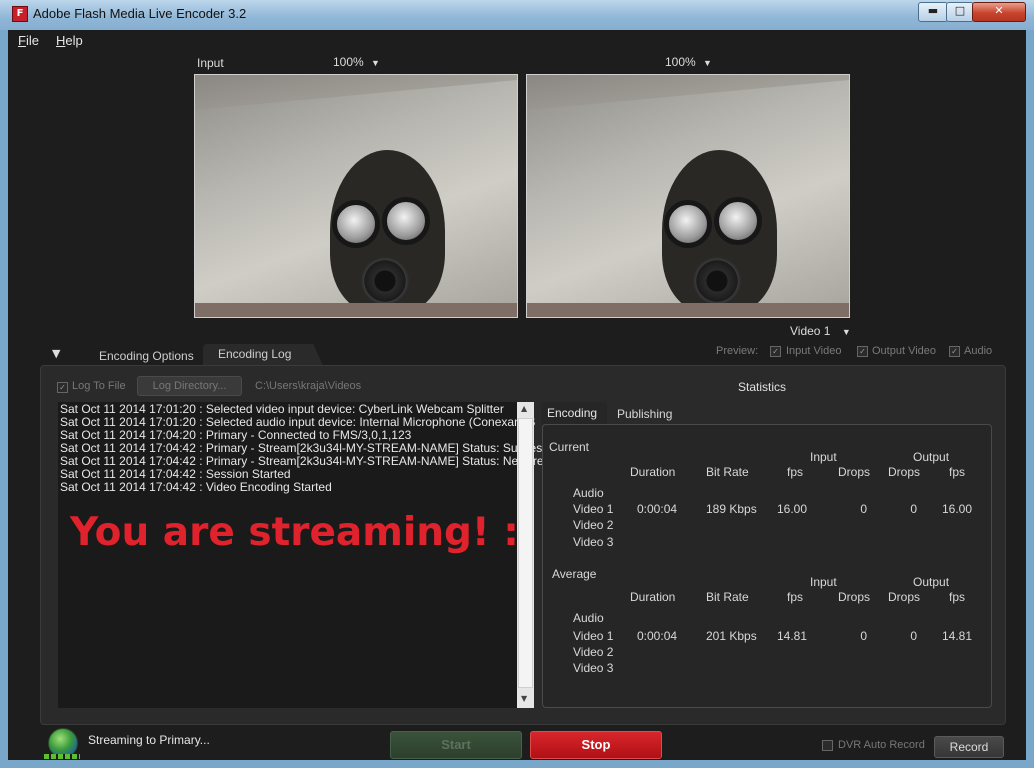  What do you see at coordinates (814, 351) in the screenshot?
I see `input-video-checkbox-label: Input Video` at bounding box center [814, 351].